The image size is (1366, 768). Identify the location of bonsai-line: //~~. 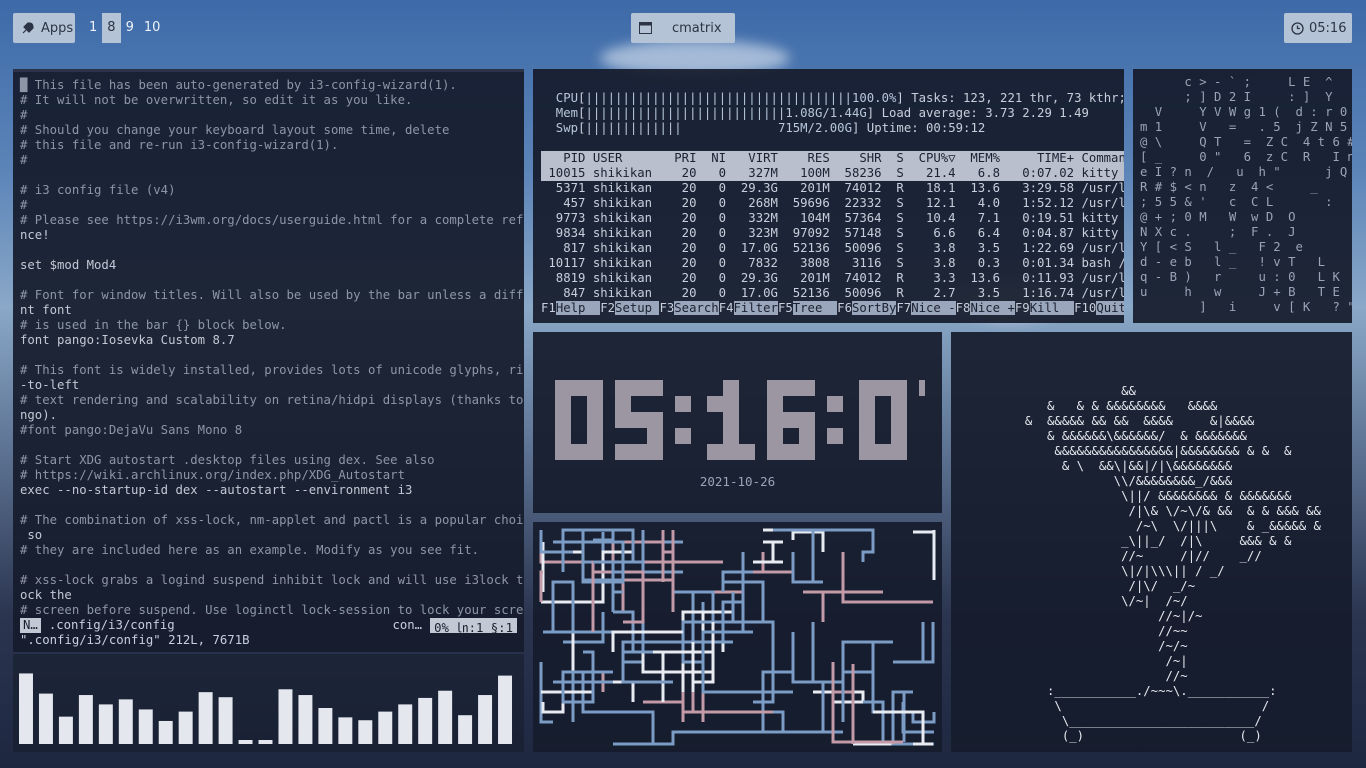
(1080, 631).